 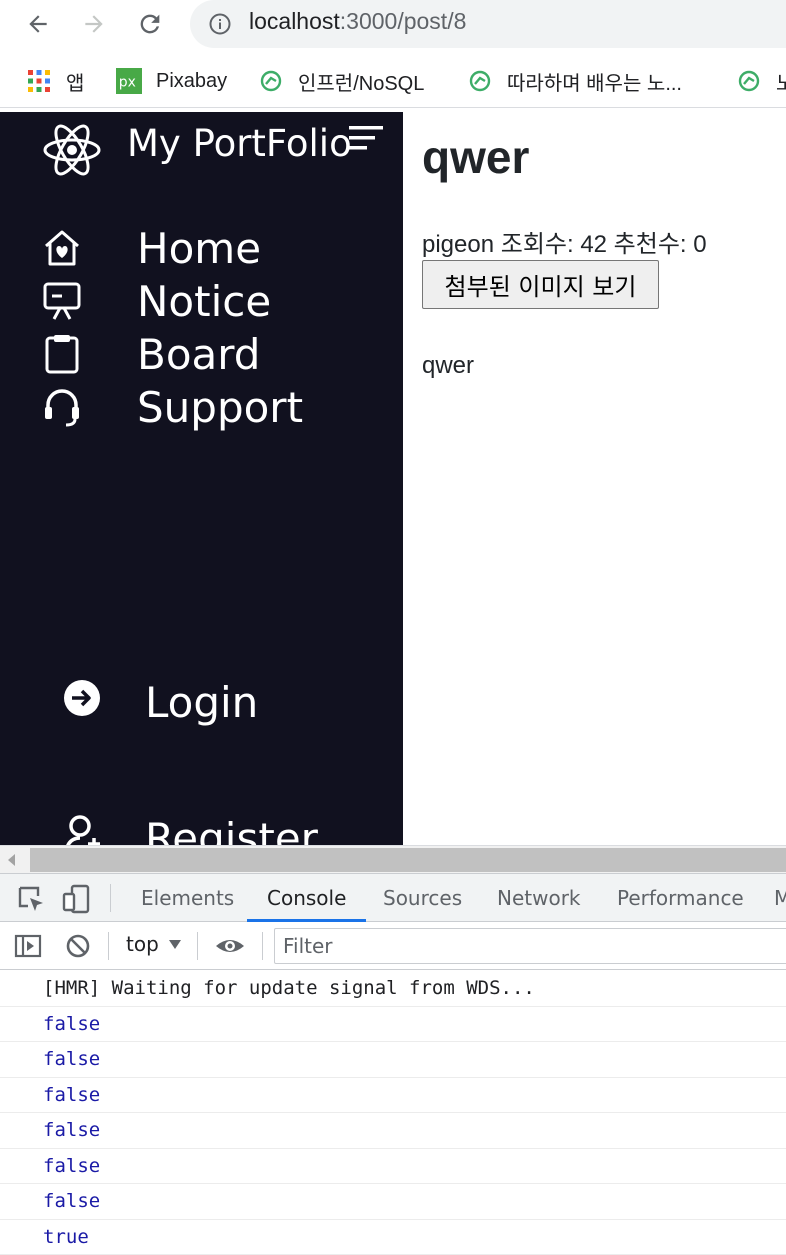 What do you see at coordinates (62, 354) in the screenshot?
I see `clipboard-icon` at bounding box center [62, 354].